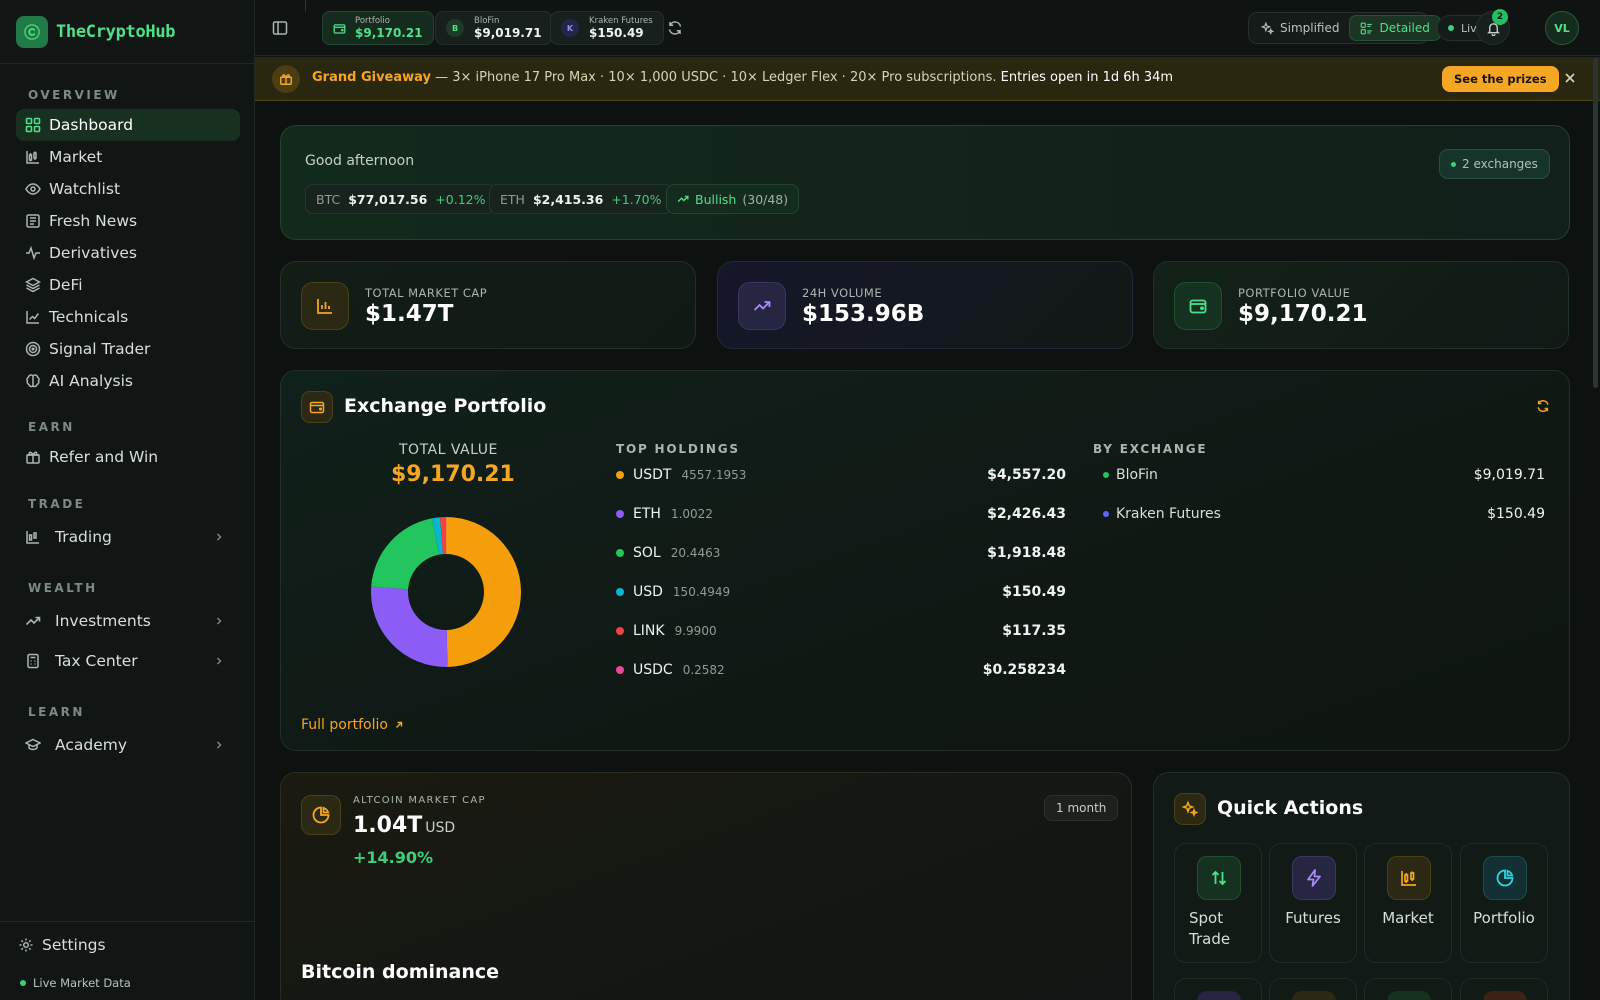 The height and width of the screenshot is (1000, 1600). Describe the element at coordinates (127, 960) in the screenshot. I see `sidebar-footer: Settings Live Market Data` at that location.